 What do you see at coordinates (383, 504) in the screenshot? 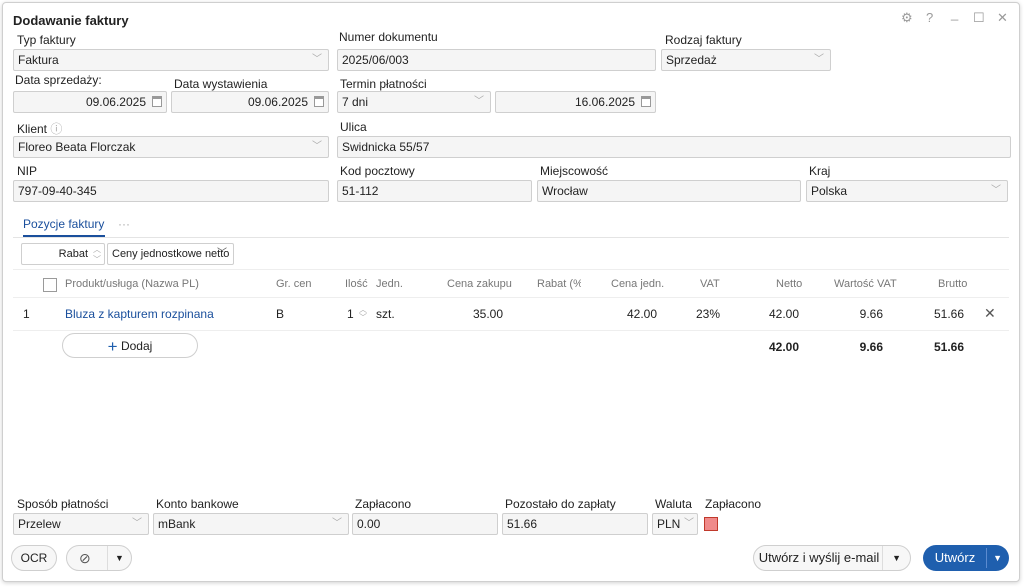
I see `zaplacono-label: Zapłacono` at bounding box center [383, 504].